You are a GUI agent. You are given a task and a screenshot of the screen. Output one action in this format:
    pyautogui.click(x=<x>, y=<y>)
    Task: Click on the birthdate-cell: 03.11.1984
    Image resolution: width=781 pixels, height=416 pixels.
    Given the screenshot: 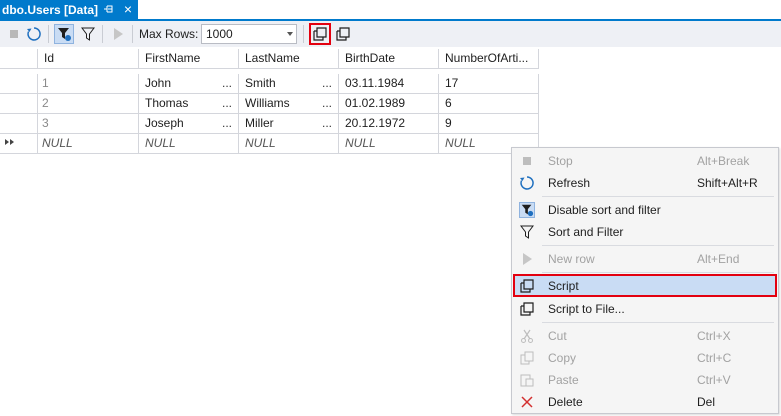 What is the action you would take?
    pyautogui.click(x=389, y=84)
    